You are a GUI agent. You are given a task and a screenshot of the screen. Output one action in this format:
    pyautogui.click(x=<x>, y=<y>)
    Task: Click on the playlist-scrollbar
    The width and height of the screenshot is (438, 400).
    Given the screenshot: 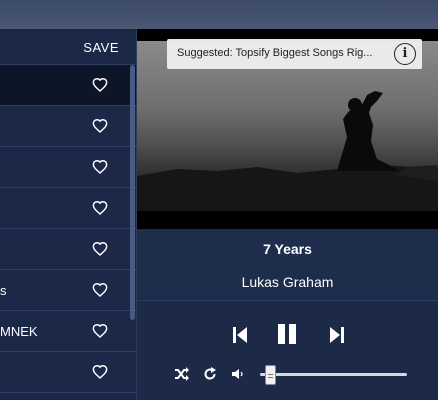 What is the action you would take?
    pyautogui.click(x=132, y=192)
    